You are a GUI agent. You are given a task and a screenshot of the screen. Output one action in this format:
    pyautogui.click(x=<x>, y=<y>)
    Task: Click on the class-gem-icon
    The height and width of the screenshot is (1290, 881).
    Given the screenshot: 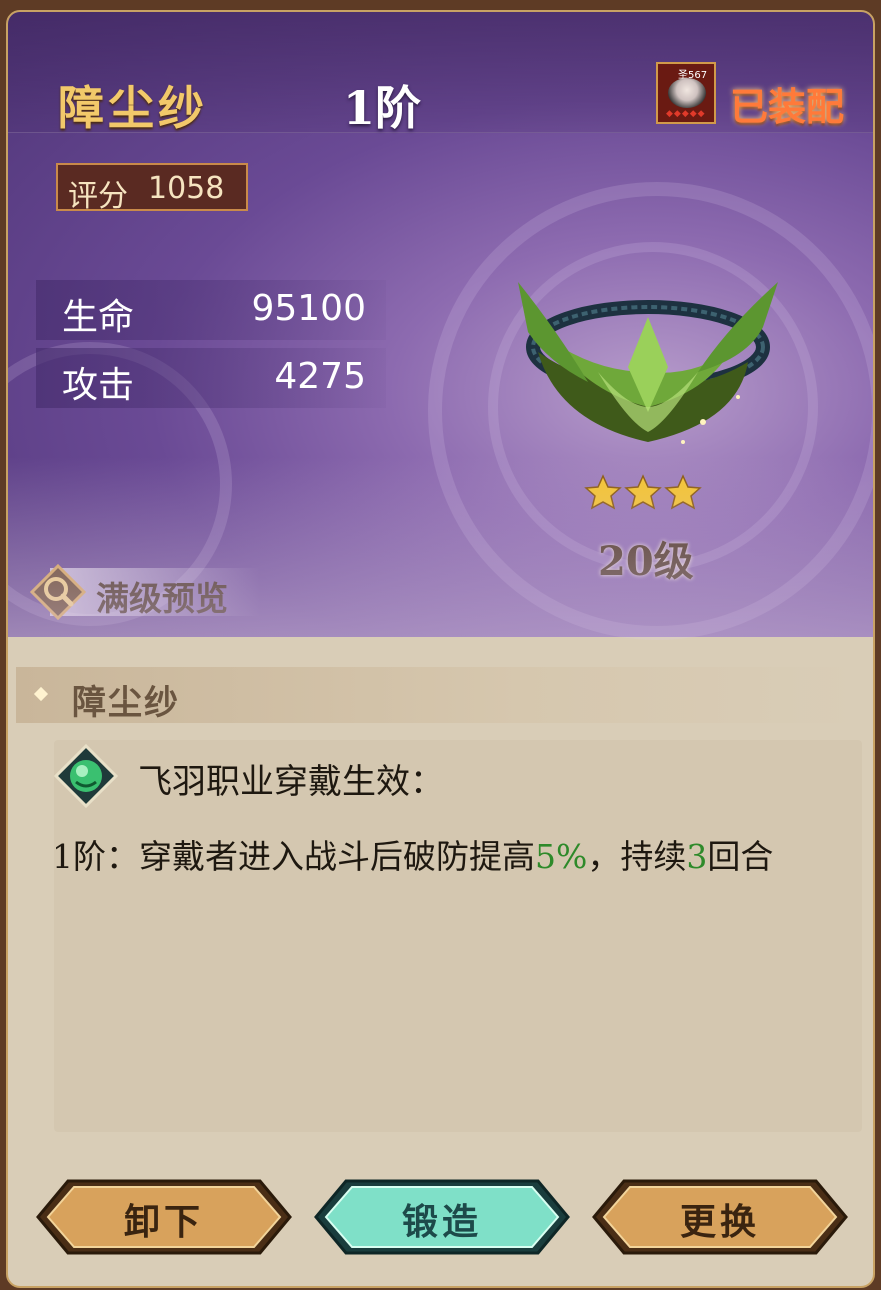 What is the action you would take?
    pyautogui.click(x=86, y=776)
    